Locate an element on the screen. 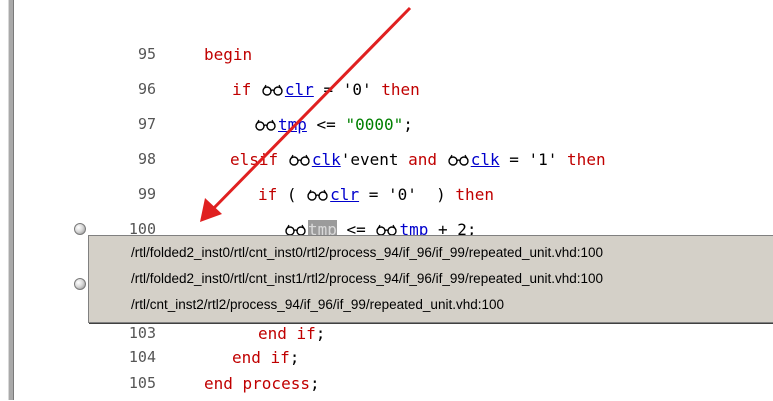 This screenshot has height=401, width=773. line-number: 105 is located at coordinates (142, 383).